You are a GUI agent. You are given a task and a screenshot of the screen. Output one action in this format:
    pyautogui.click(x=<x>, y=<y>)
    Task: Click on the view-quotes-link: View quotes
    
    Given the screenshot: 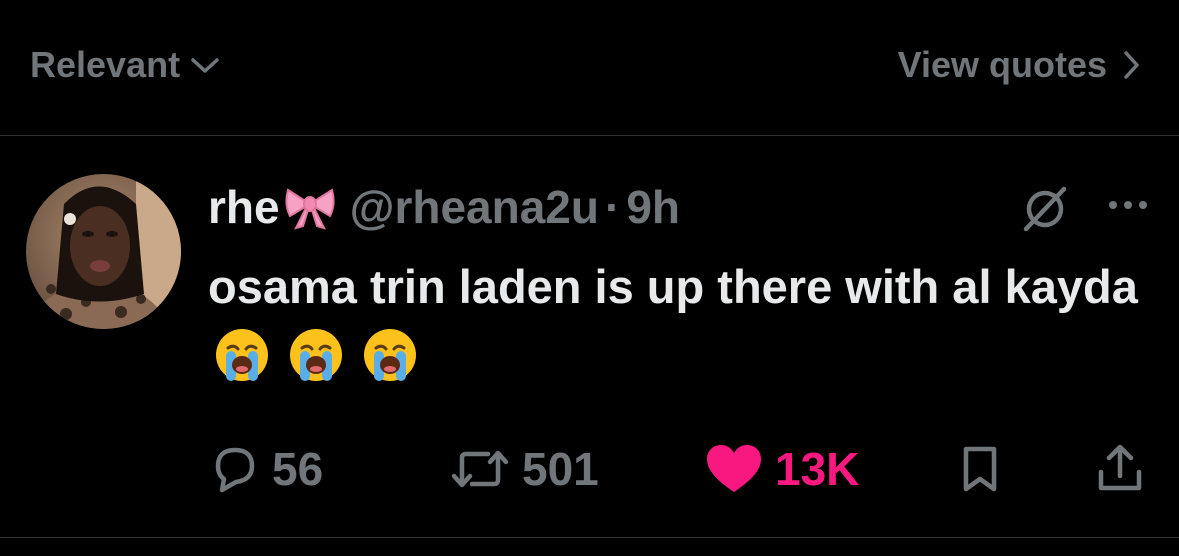 What is the action you would take?
    pyautogui.click(x=1019, y=65)
    